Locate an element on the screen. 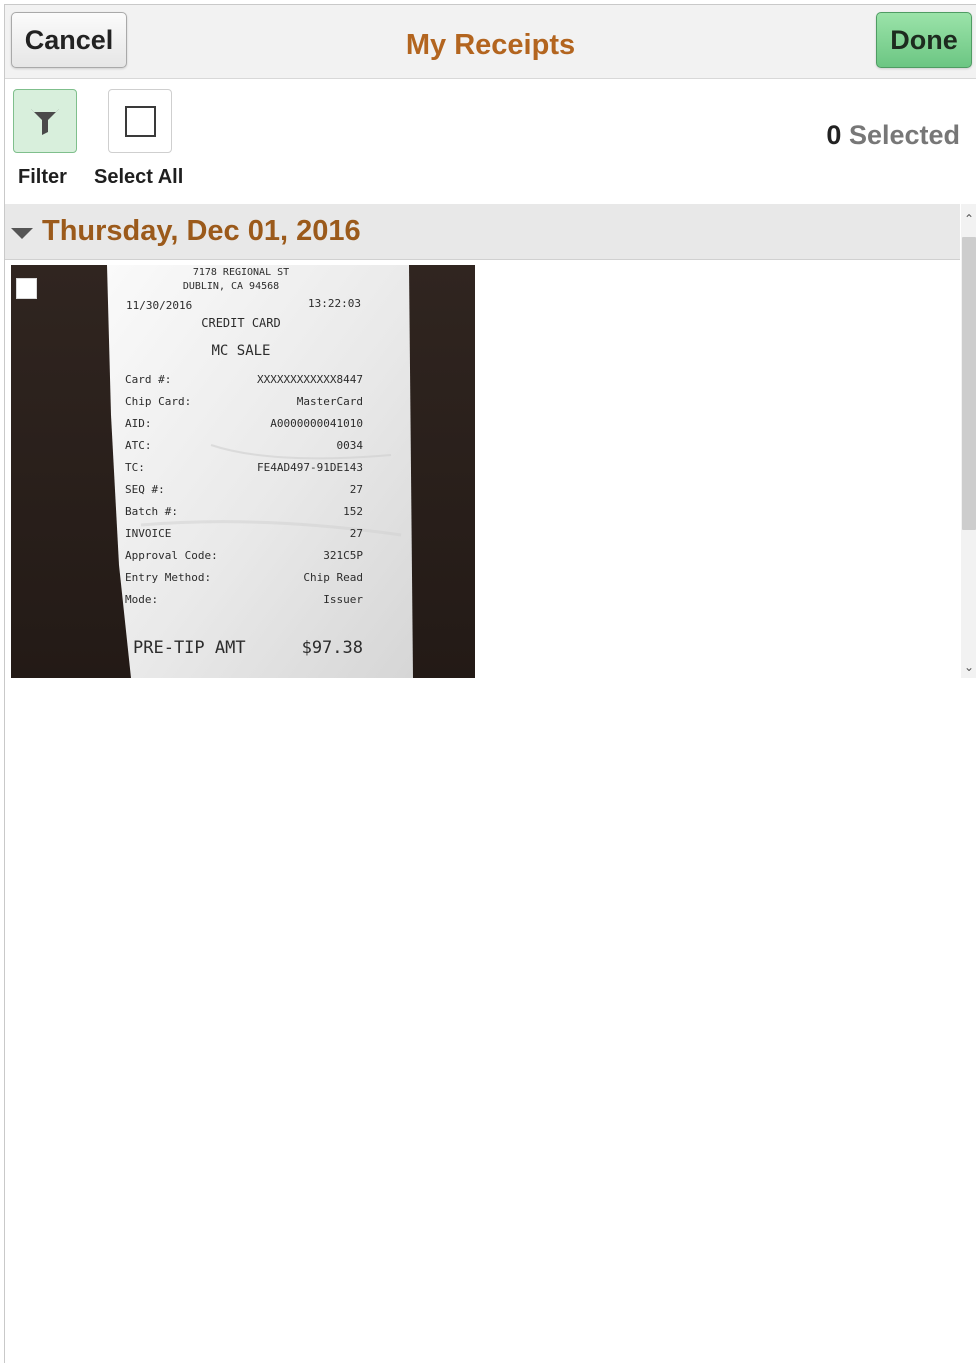  checkbox-icon is located at coordinates (140, 121).